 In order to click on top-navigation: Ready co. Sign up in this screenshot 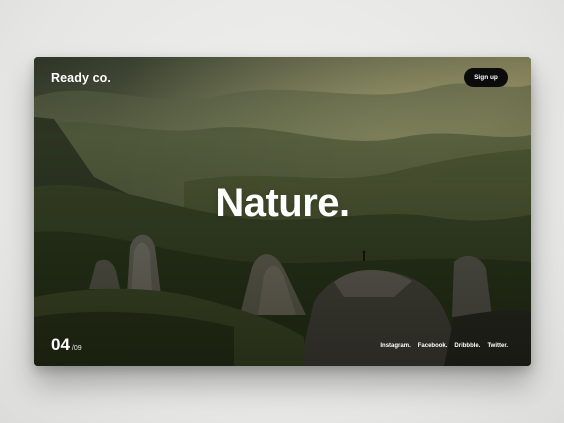, I will do `click(282, 79)`.